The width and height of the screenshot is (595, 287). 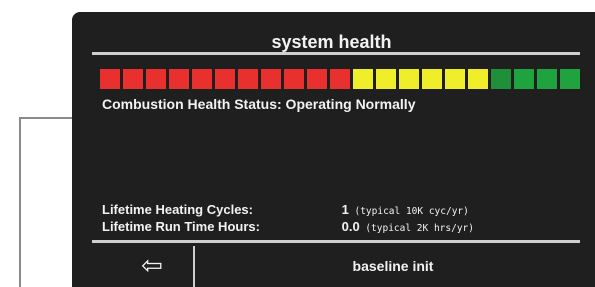 I want to click on left-arrow-icon: ⇦, so click(x=152, y=264).